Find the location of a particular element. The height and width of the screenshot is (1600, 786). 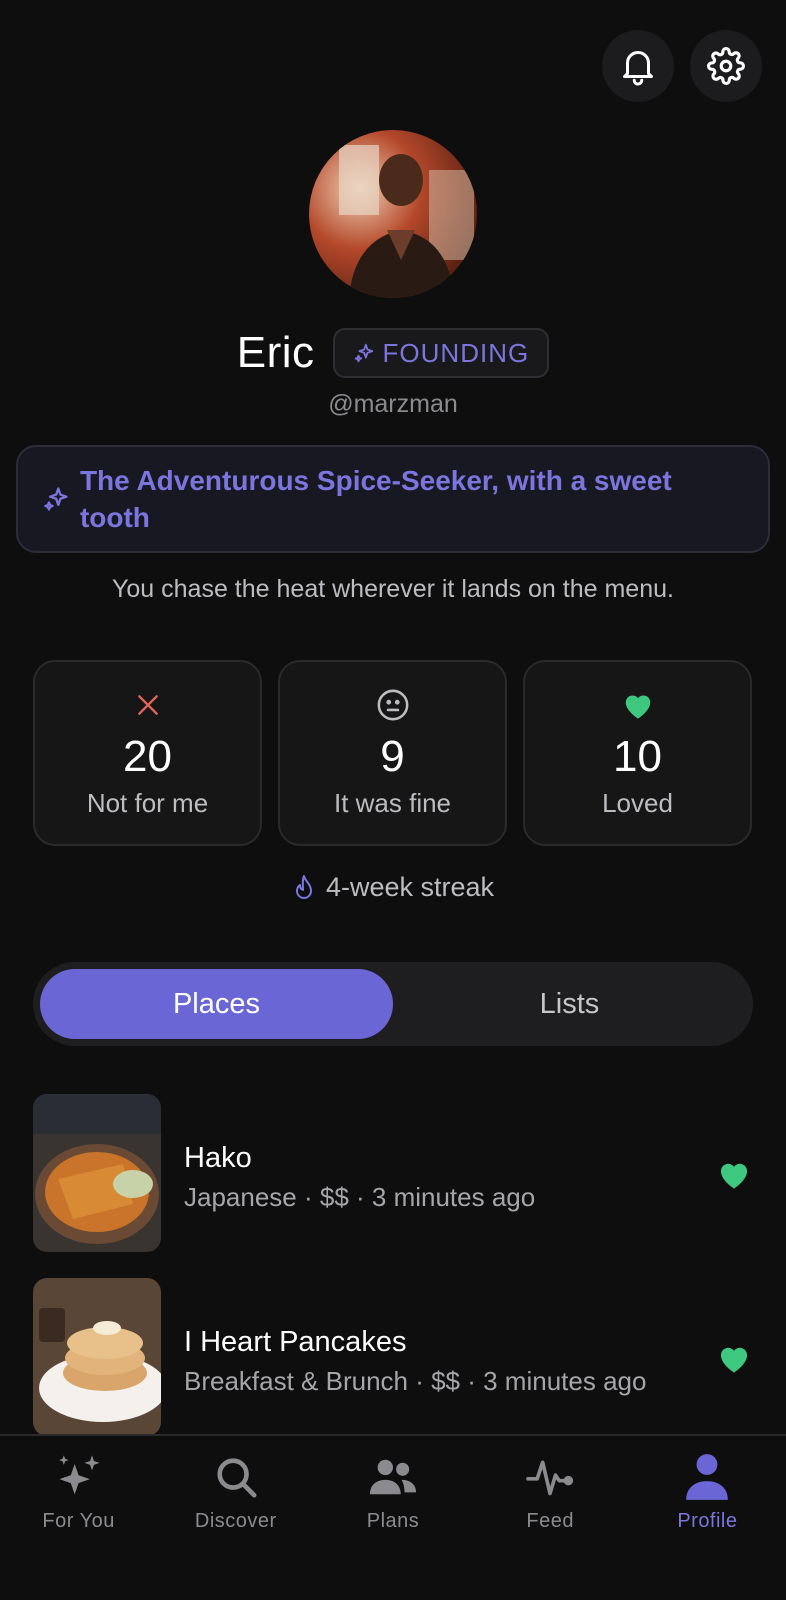

nav-plans: Plans is located at coordinates (392, 1518).